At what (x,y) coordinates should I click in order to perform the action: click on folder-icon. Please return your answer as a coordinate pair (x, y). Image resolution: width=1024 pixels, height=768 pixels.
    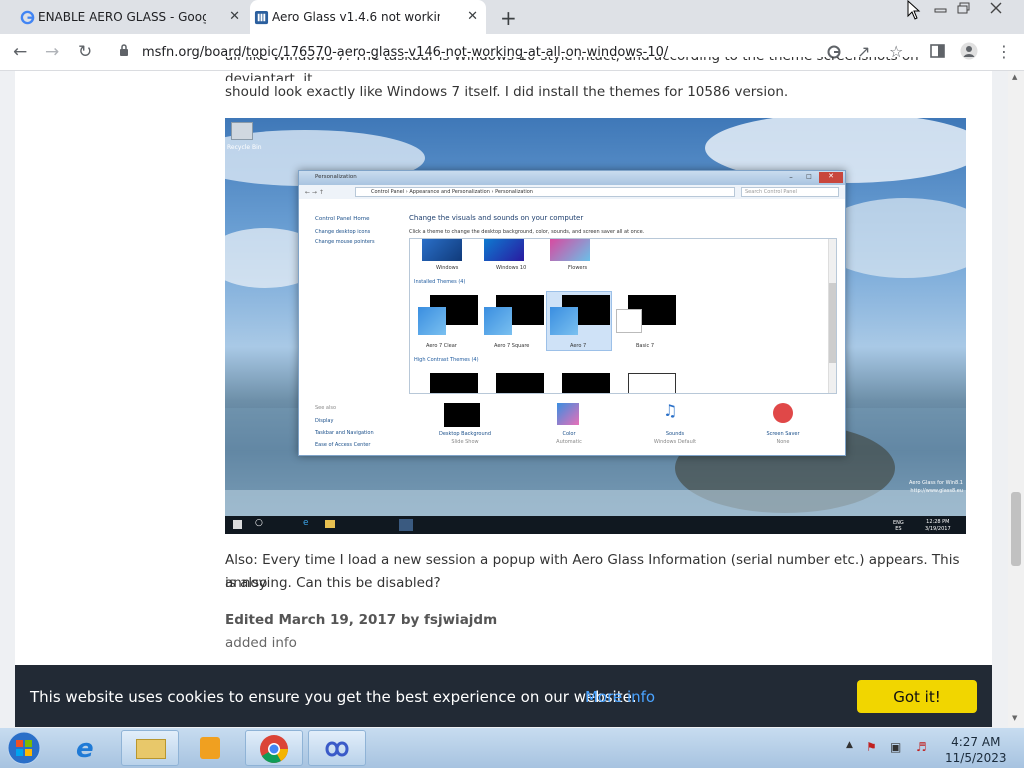
    Looking at the image, I should click on (151, 749).